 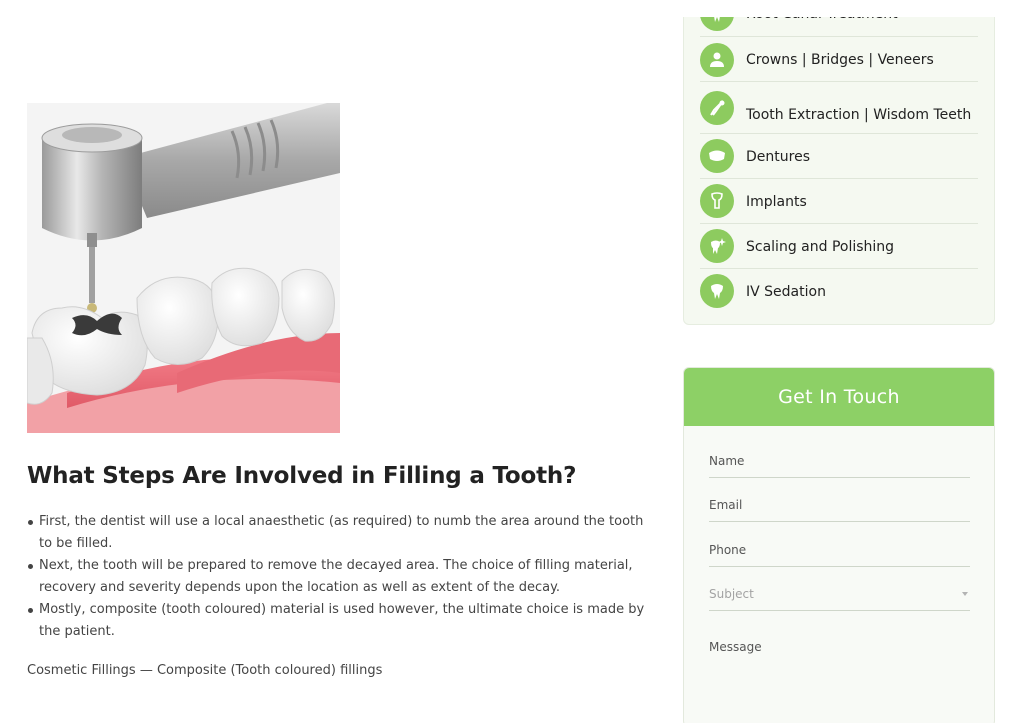 I want to click on phone-placeholder: Phone, so click(x=728, y=550).